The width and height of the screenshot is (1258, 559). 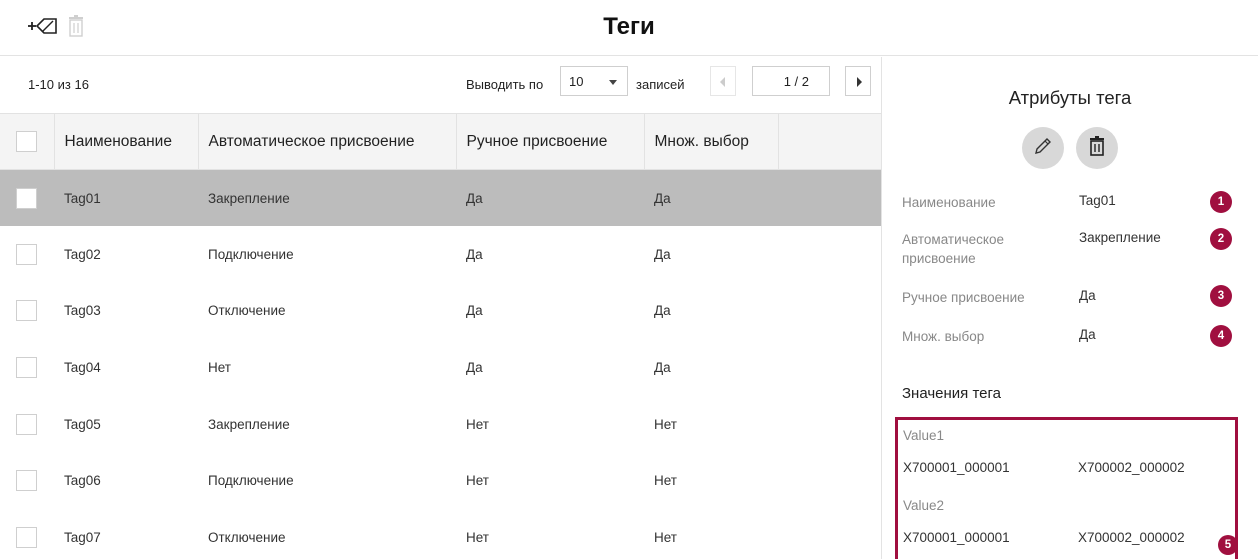 I want to click on cell-auto-assign: Нет, so click(x=219, y=368).